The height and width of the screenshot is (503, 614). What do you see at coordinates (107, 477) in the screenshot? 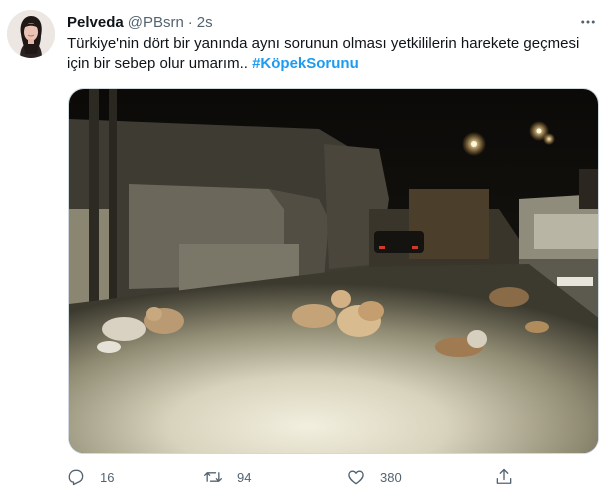
I see `reply-count: 16` at bounding box center [107, 477].